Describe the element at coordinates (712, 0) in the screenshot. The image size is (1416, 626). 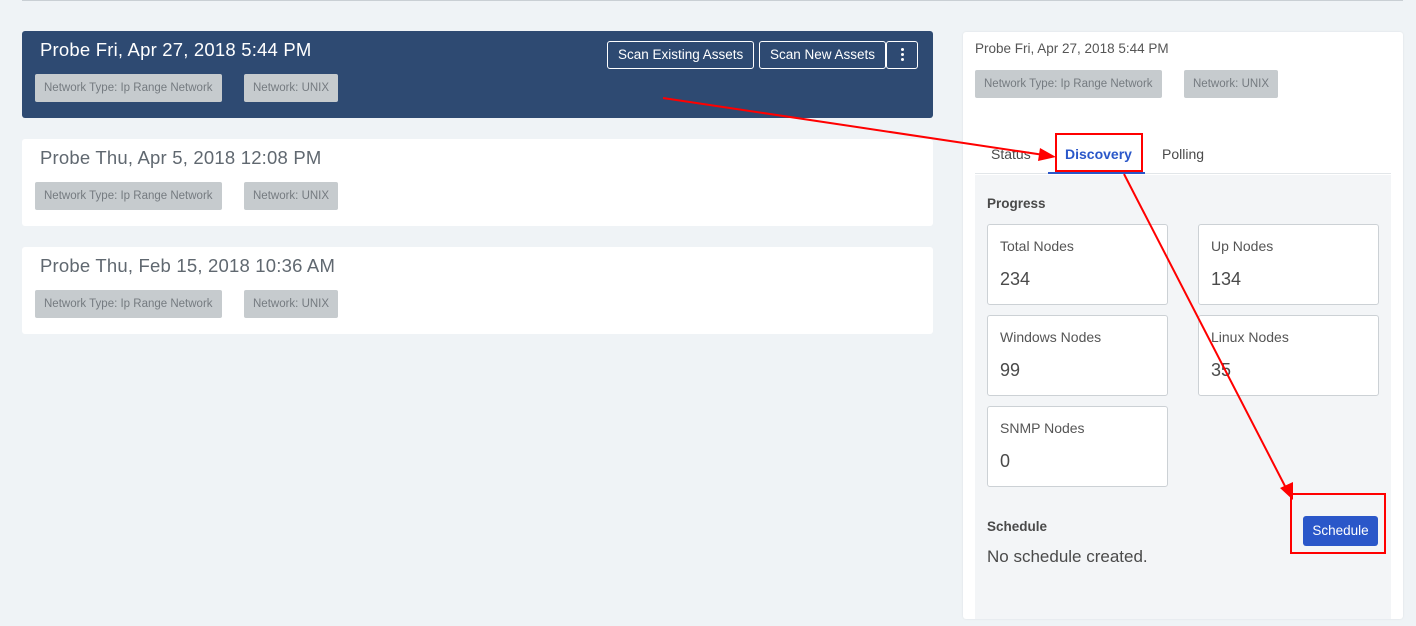
I see `top-divider` at that location.